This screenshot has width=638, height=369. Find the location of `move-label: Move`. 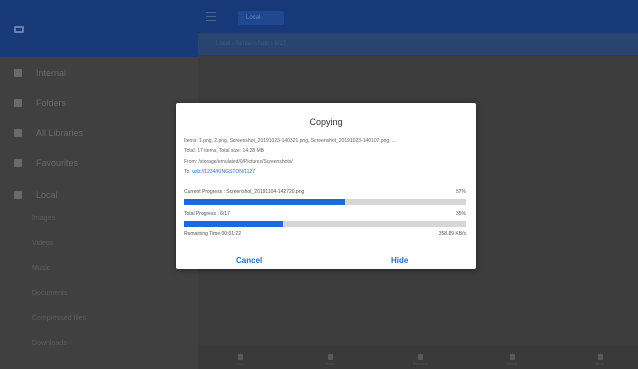

move-label: Move is located at coordinates (330, 363).